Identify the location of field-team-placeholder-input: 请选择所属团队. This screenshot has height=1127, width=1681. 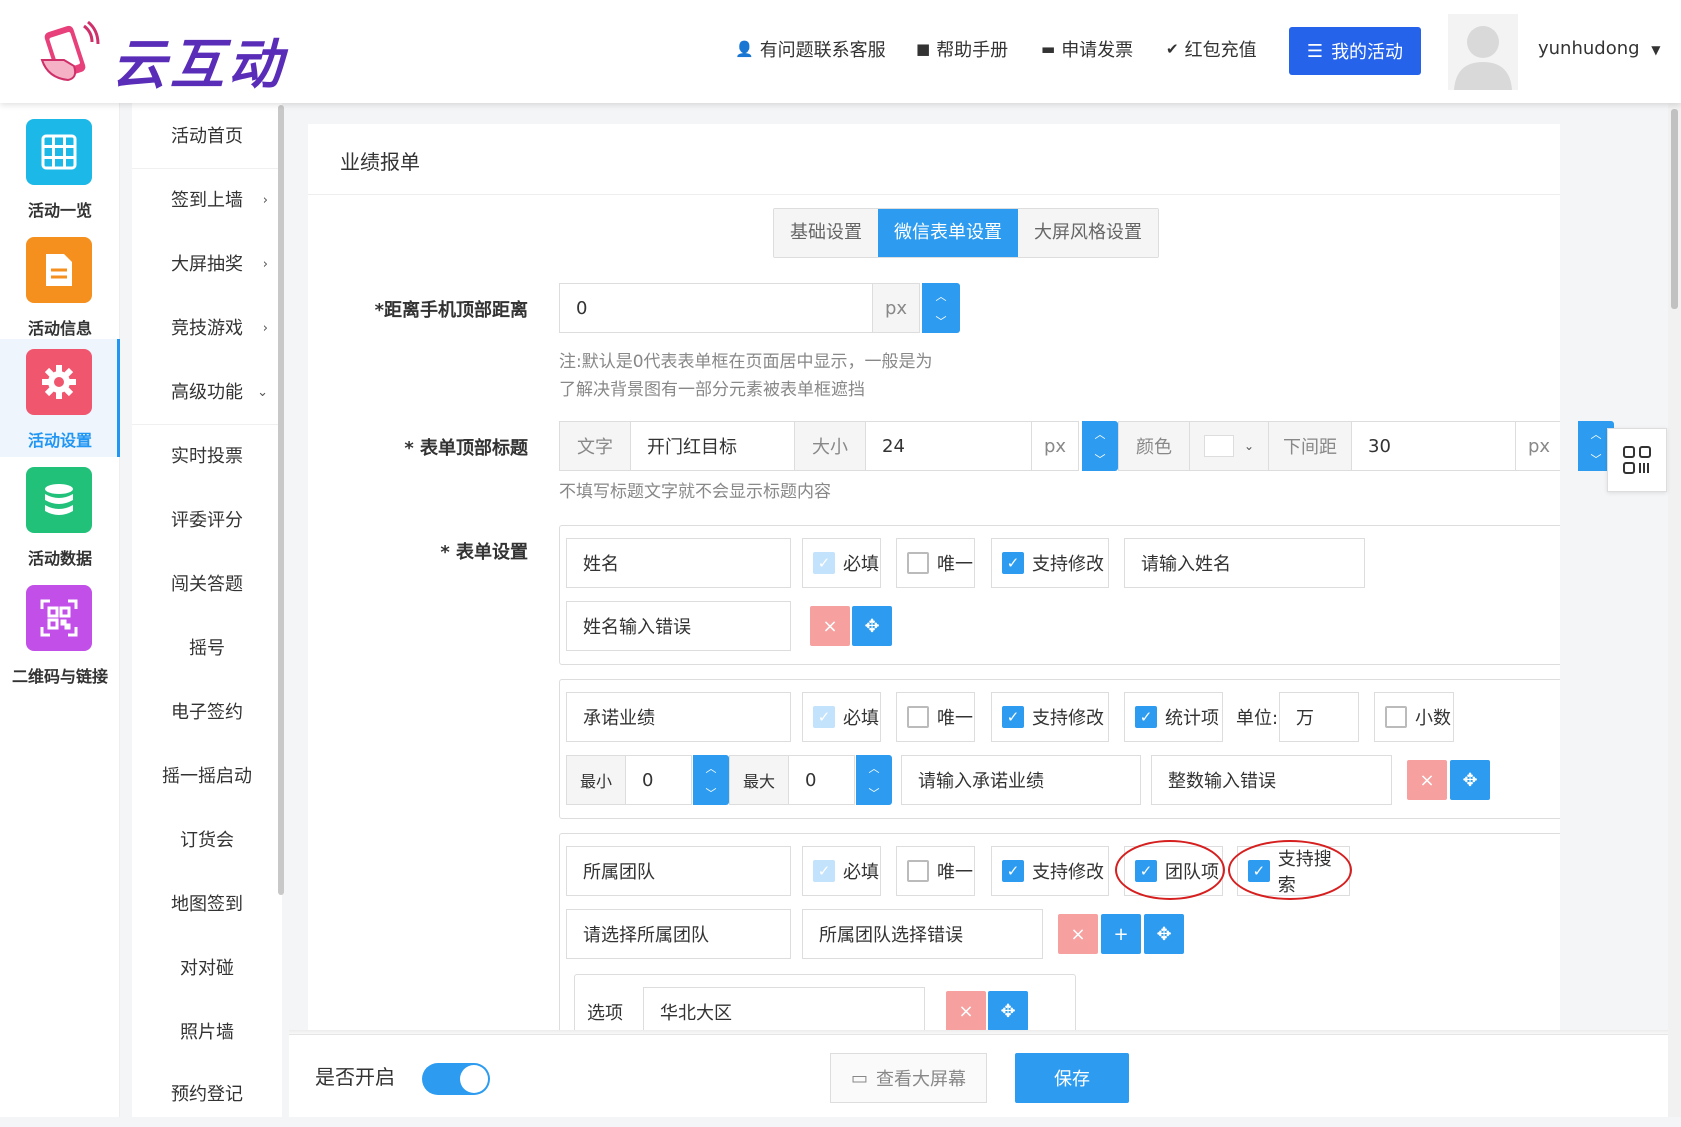
(678, 934).